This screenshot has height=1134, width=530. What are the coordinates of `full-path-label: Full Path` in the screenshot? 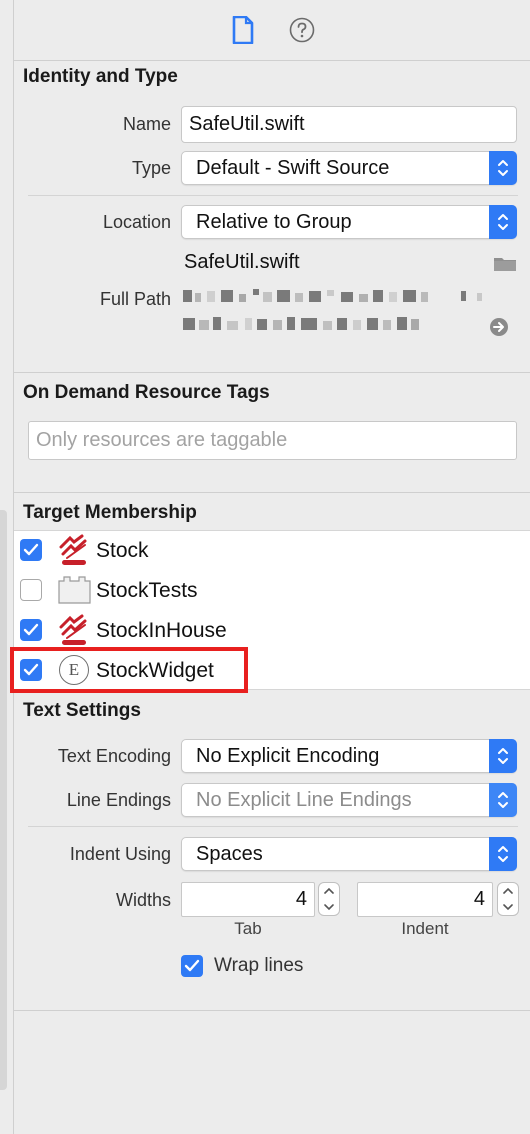 It's located at (135, 299).